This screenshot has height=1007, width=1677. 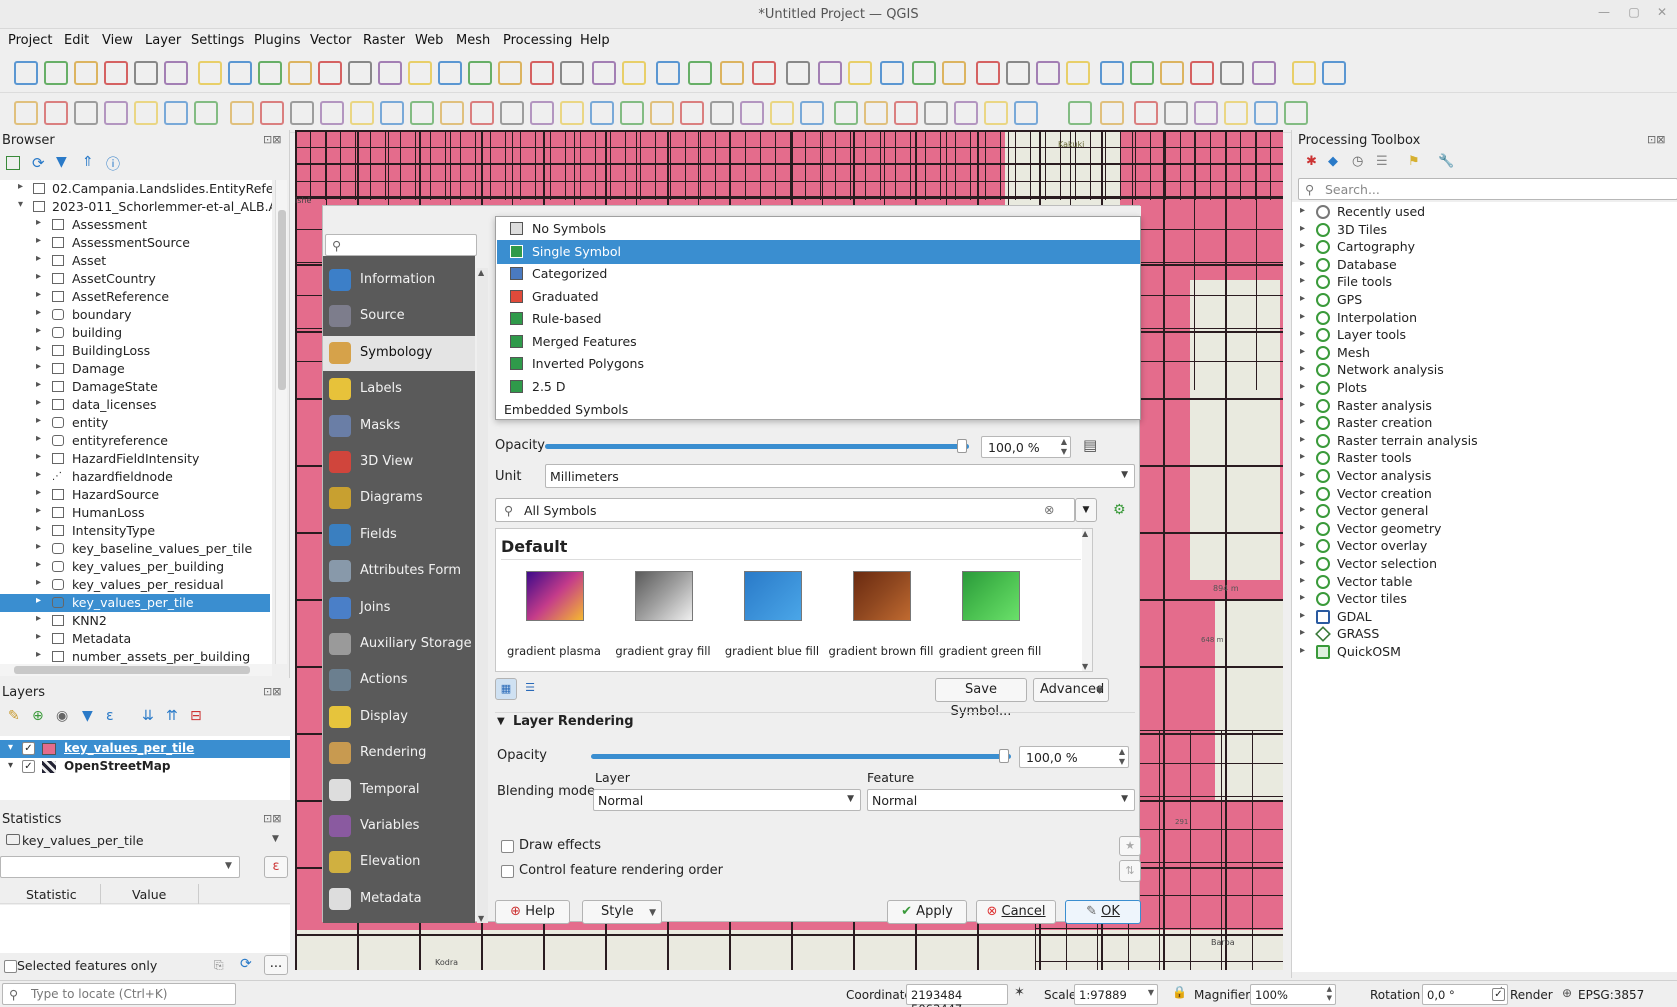 What do you see at coordinates (1357, 161) in the screenshot?
I see `history-icon: ◷` at bounding box center [1357, 161].